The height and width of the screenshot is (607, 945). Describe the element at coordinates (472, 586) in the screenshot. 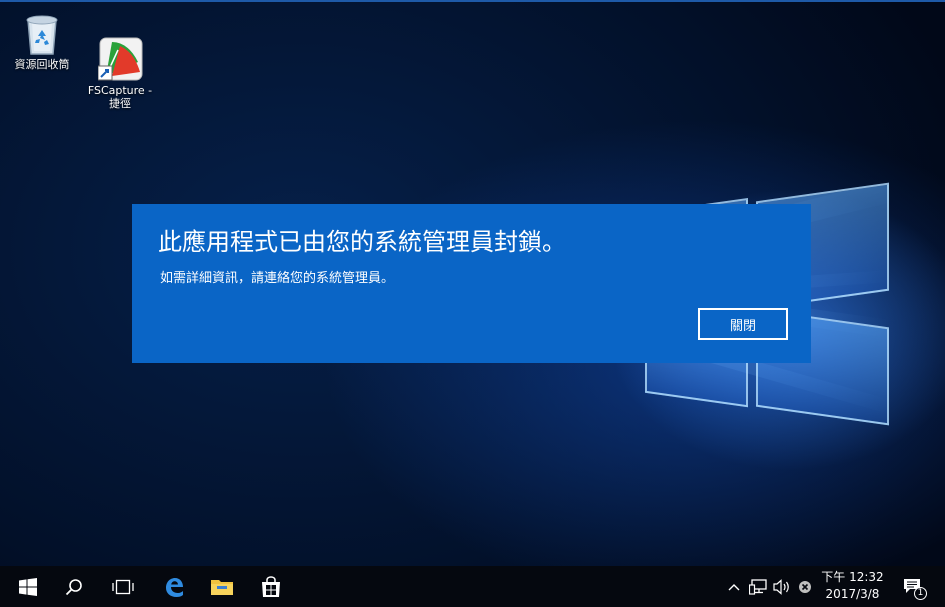

I see `taskbar: 下午 12:32 2017/3/8 1` at that location.